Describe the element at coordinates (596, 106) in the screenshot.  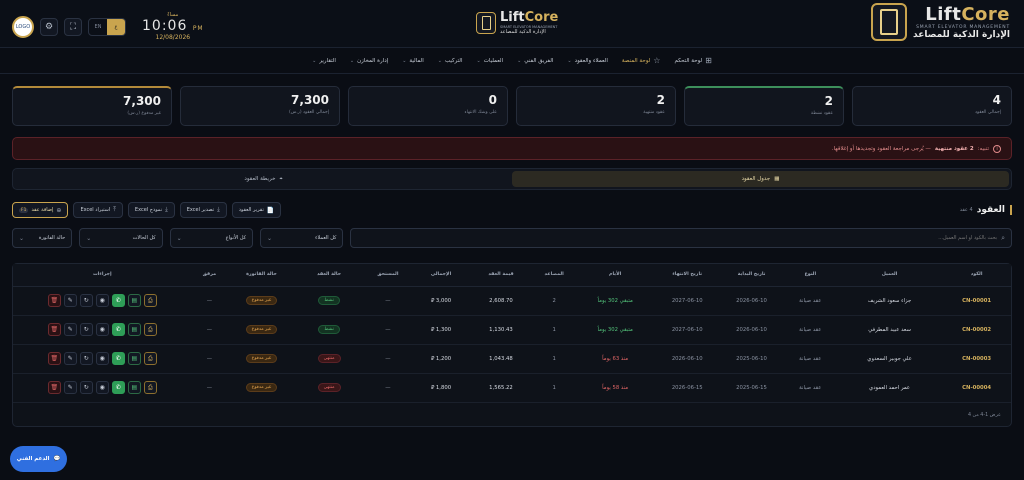
I see `stat-card-2: 2 عقود منتهية` at that location.